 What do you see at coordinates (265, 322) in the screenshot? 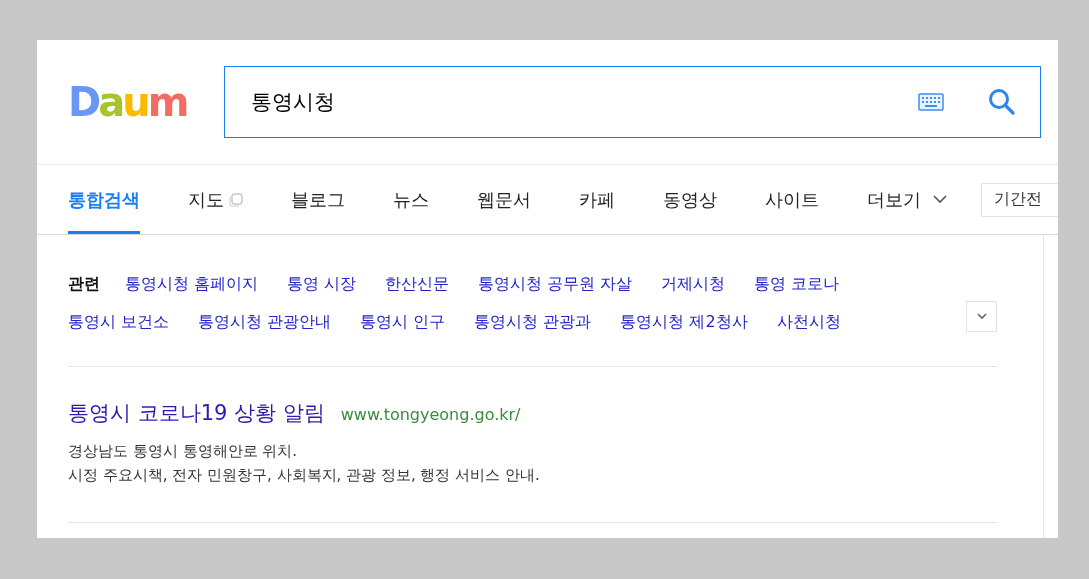
I see `related-search-link: 통영시청 관광안내` at bounding box center [265, 322].